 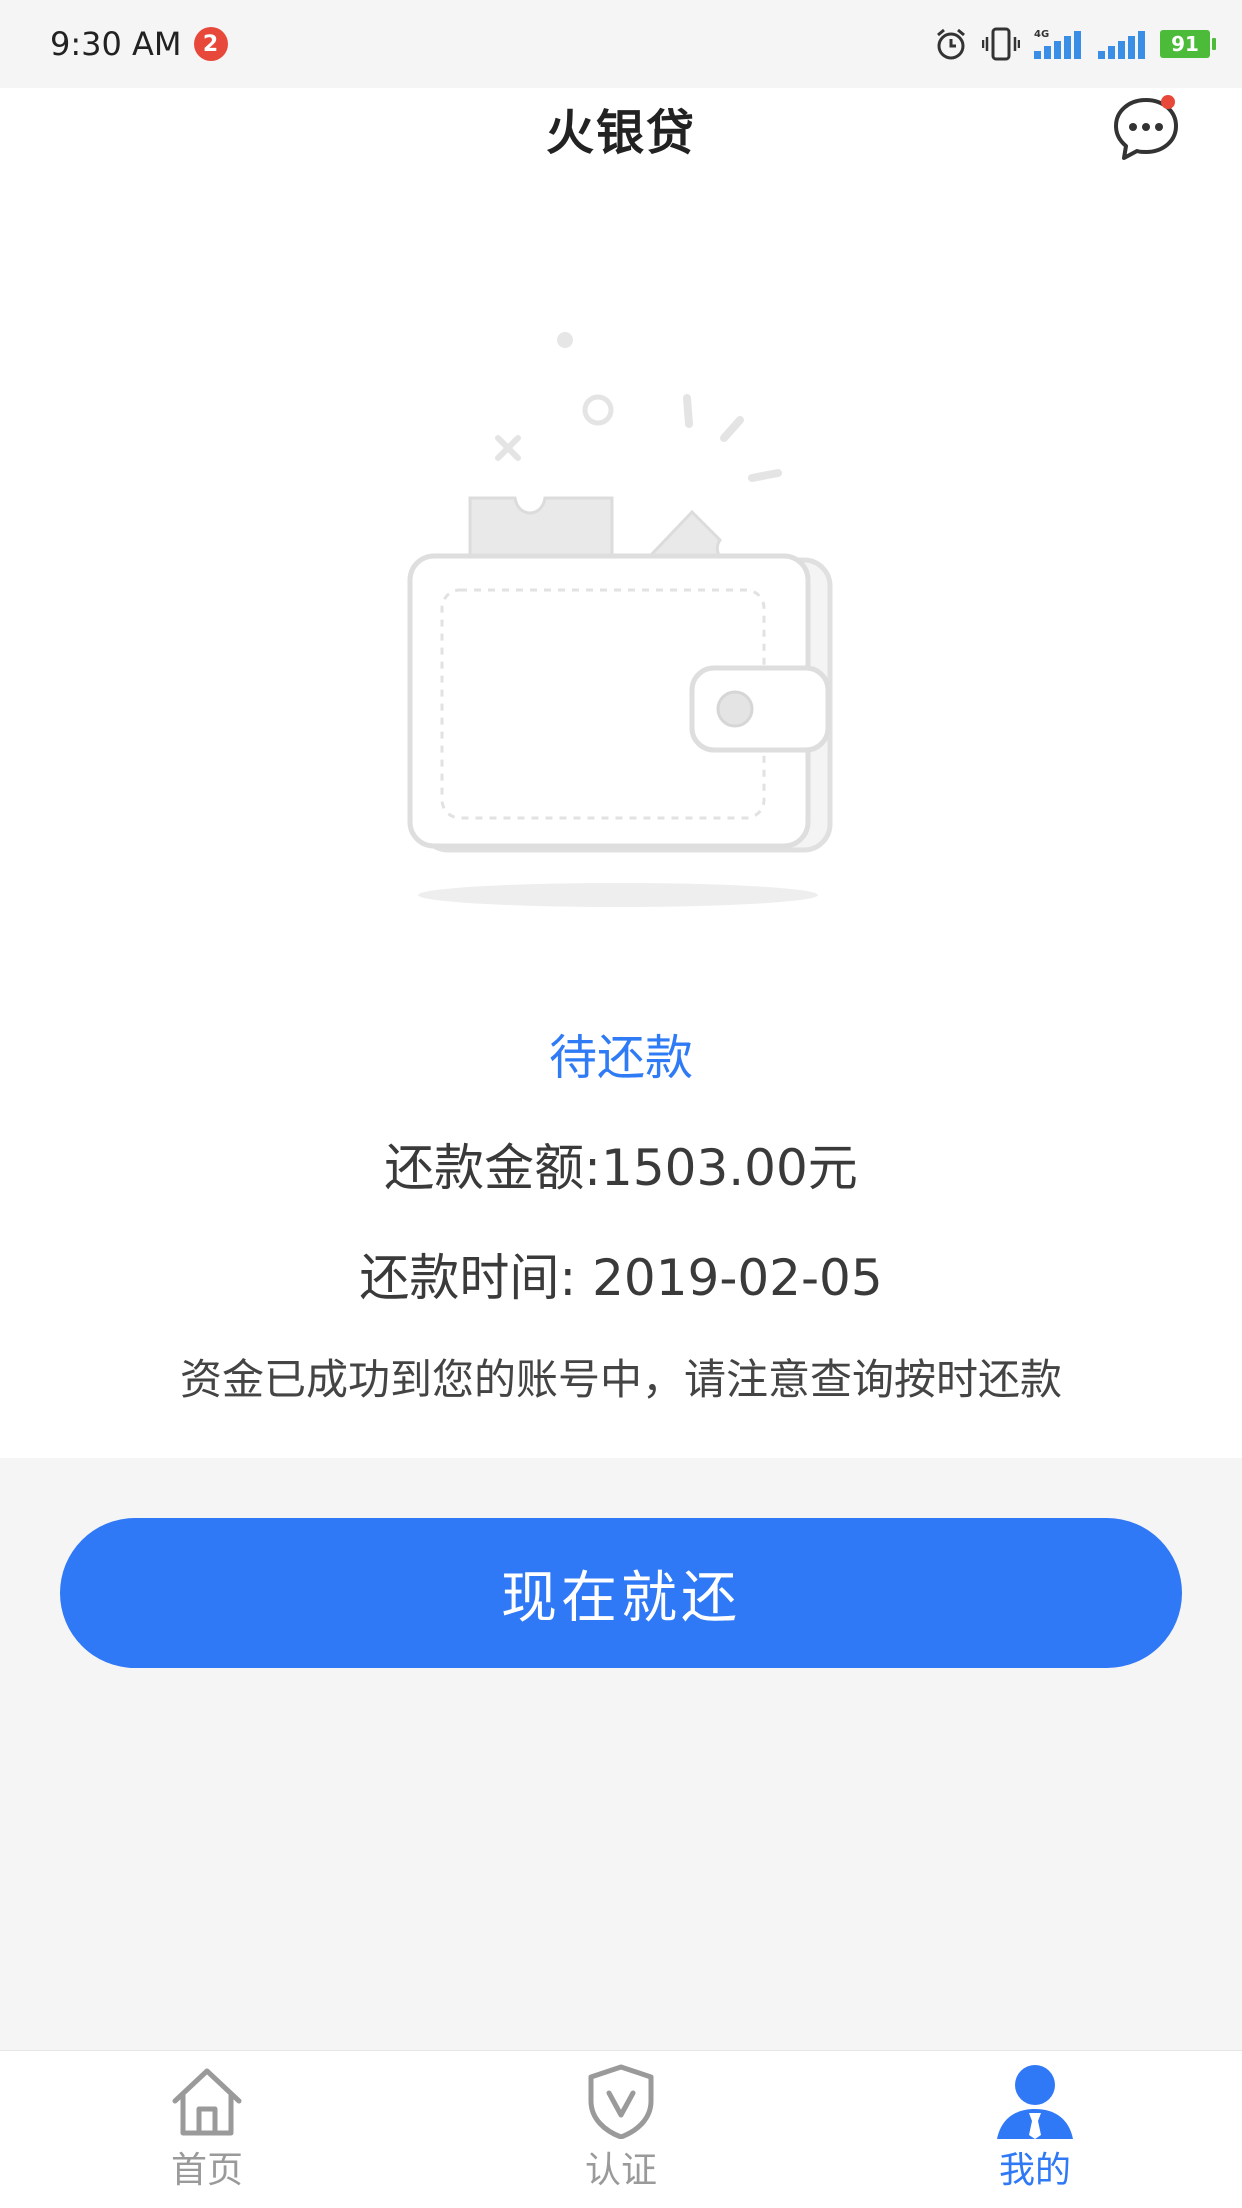 What do you see at coordinates (620, 1058) in the screenshot?
I see `repayment-status: 待还款` at bounding box center [620, 1058].